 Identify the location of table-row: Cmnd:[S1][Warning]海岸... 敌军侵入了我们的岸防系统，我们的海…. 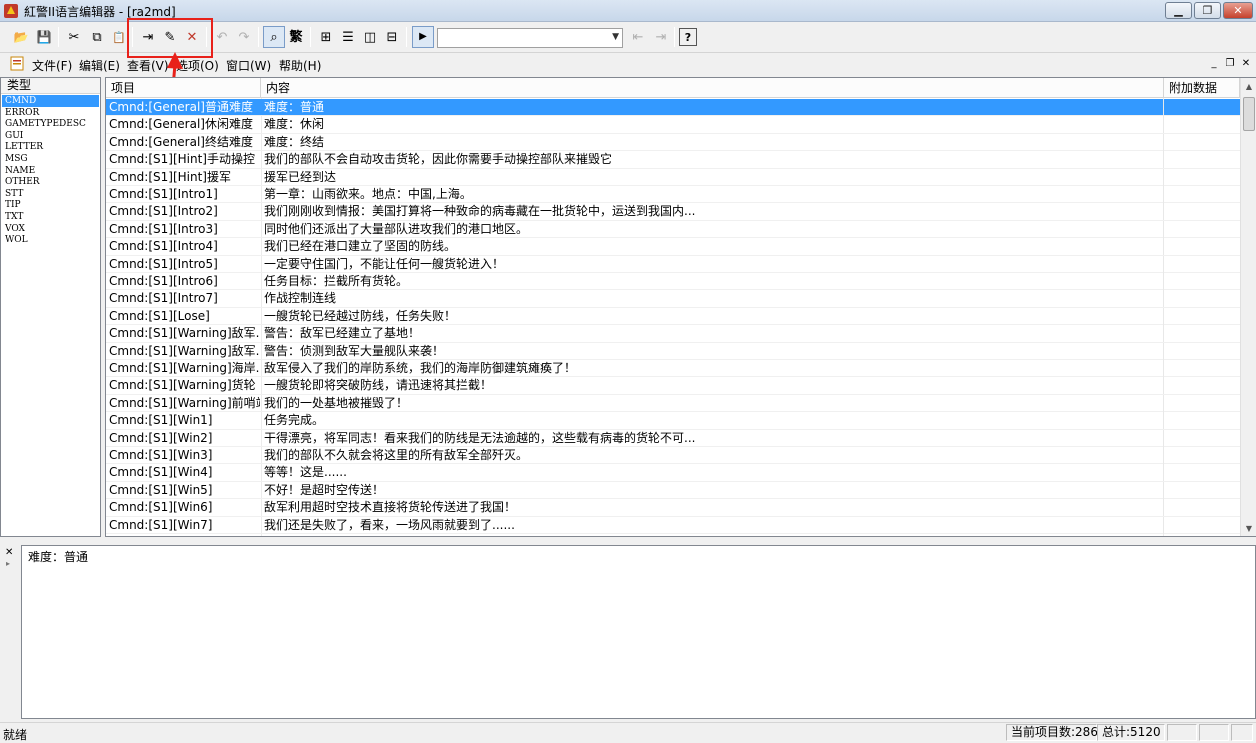
(673, 369).